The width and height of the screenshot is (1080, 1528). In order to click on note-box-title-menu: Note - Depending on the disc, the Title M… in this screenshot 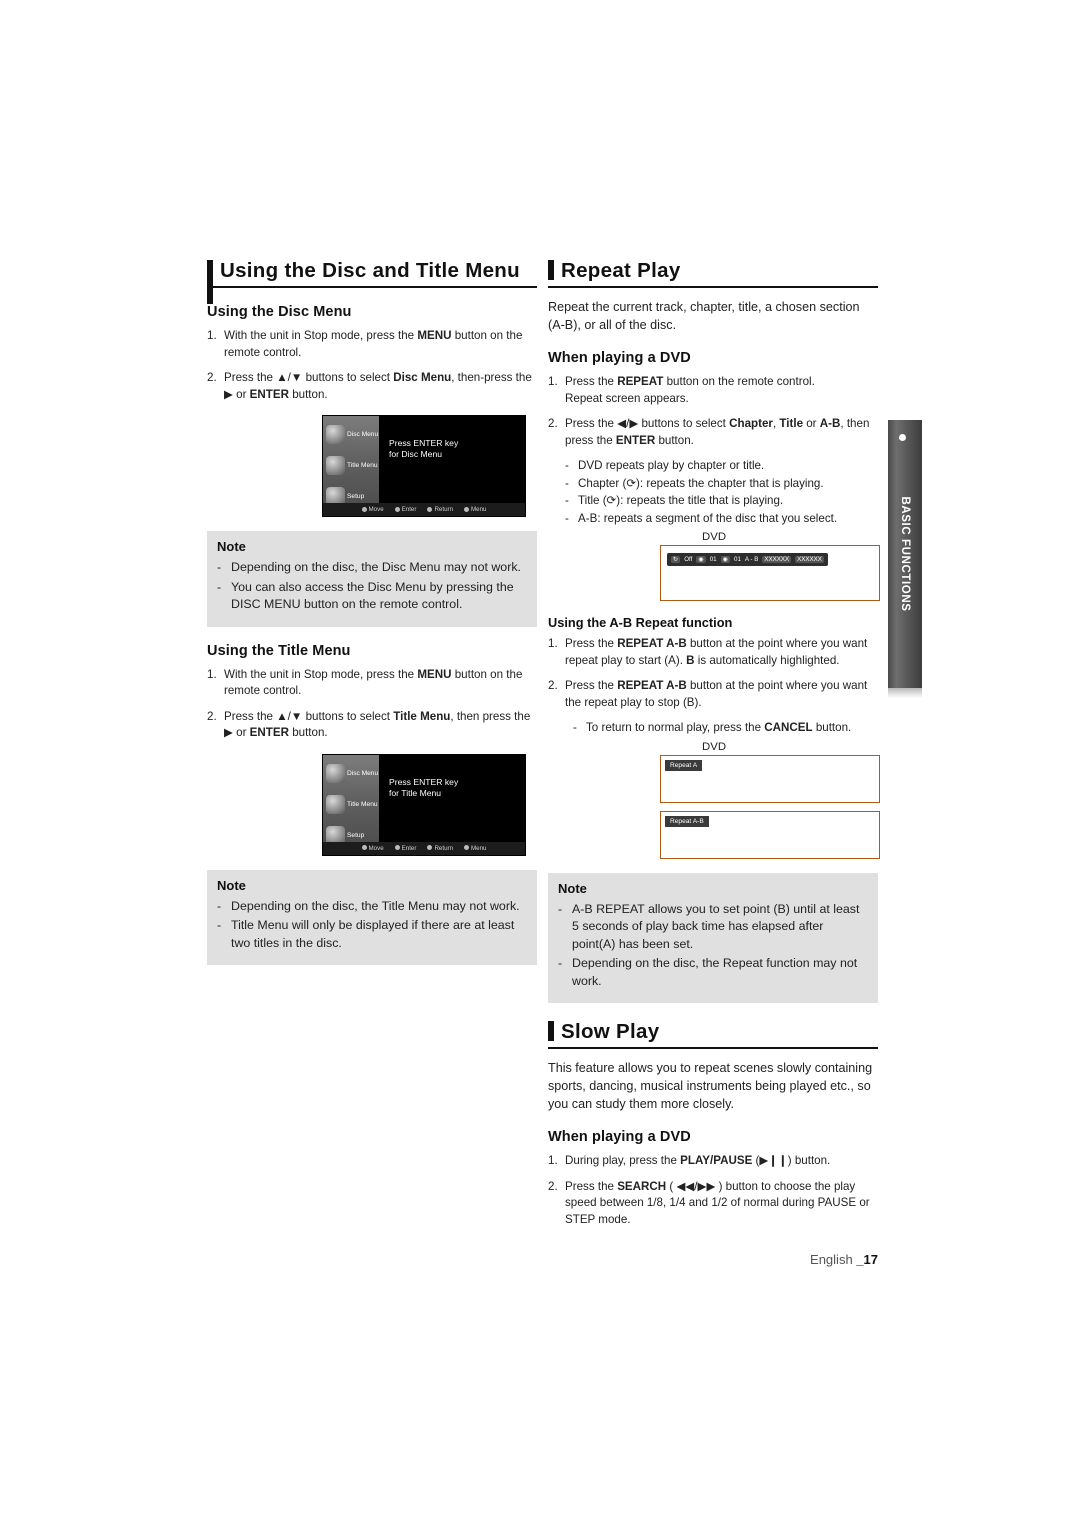, I will do `click(372, 917)`.